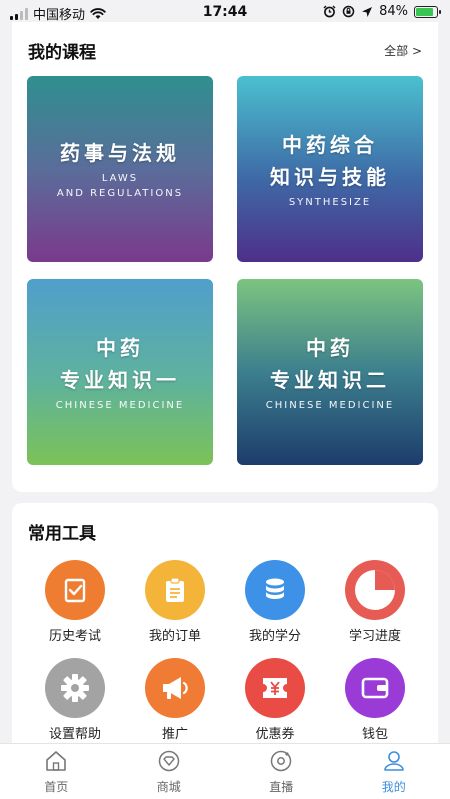 The width and height of the screenshot is (450, 799). What do you see at coordinates (348, 11) in the screenshot?
I see `rotation-lock-icon` at bounding box center [348, 11].